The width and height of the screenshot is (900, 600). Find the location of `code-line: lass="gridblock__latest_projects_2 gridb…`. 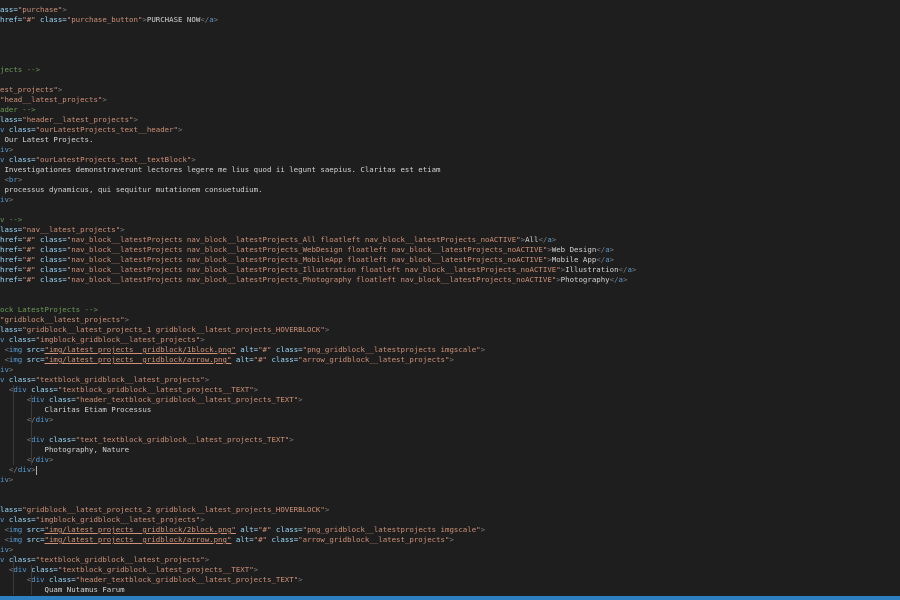

code-line: lass="gridblock__latest_projects_2 gridb… is located at coordinates (450, 510).